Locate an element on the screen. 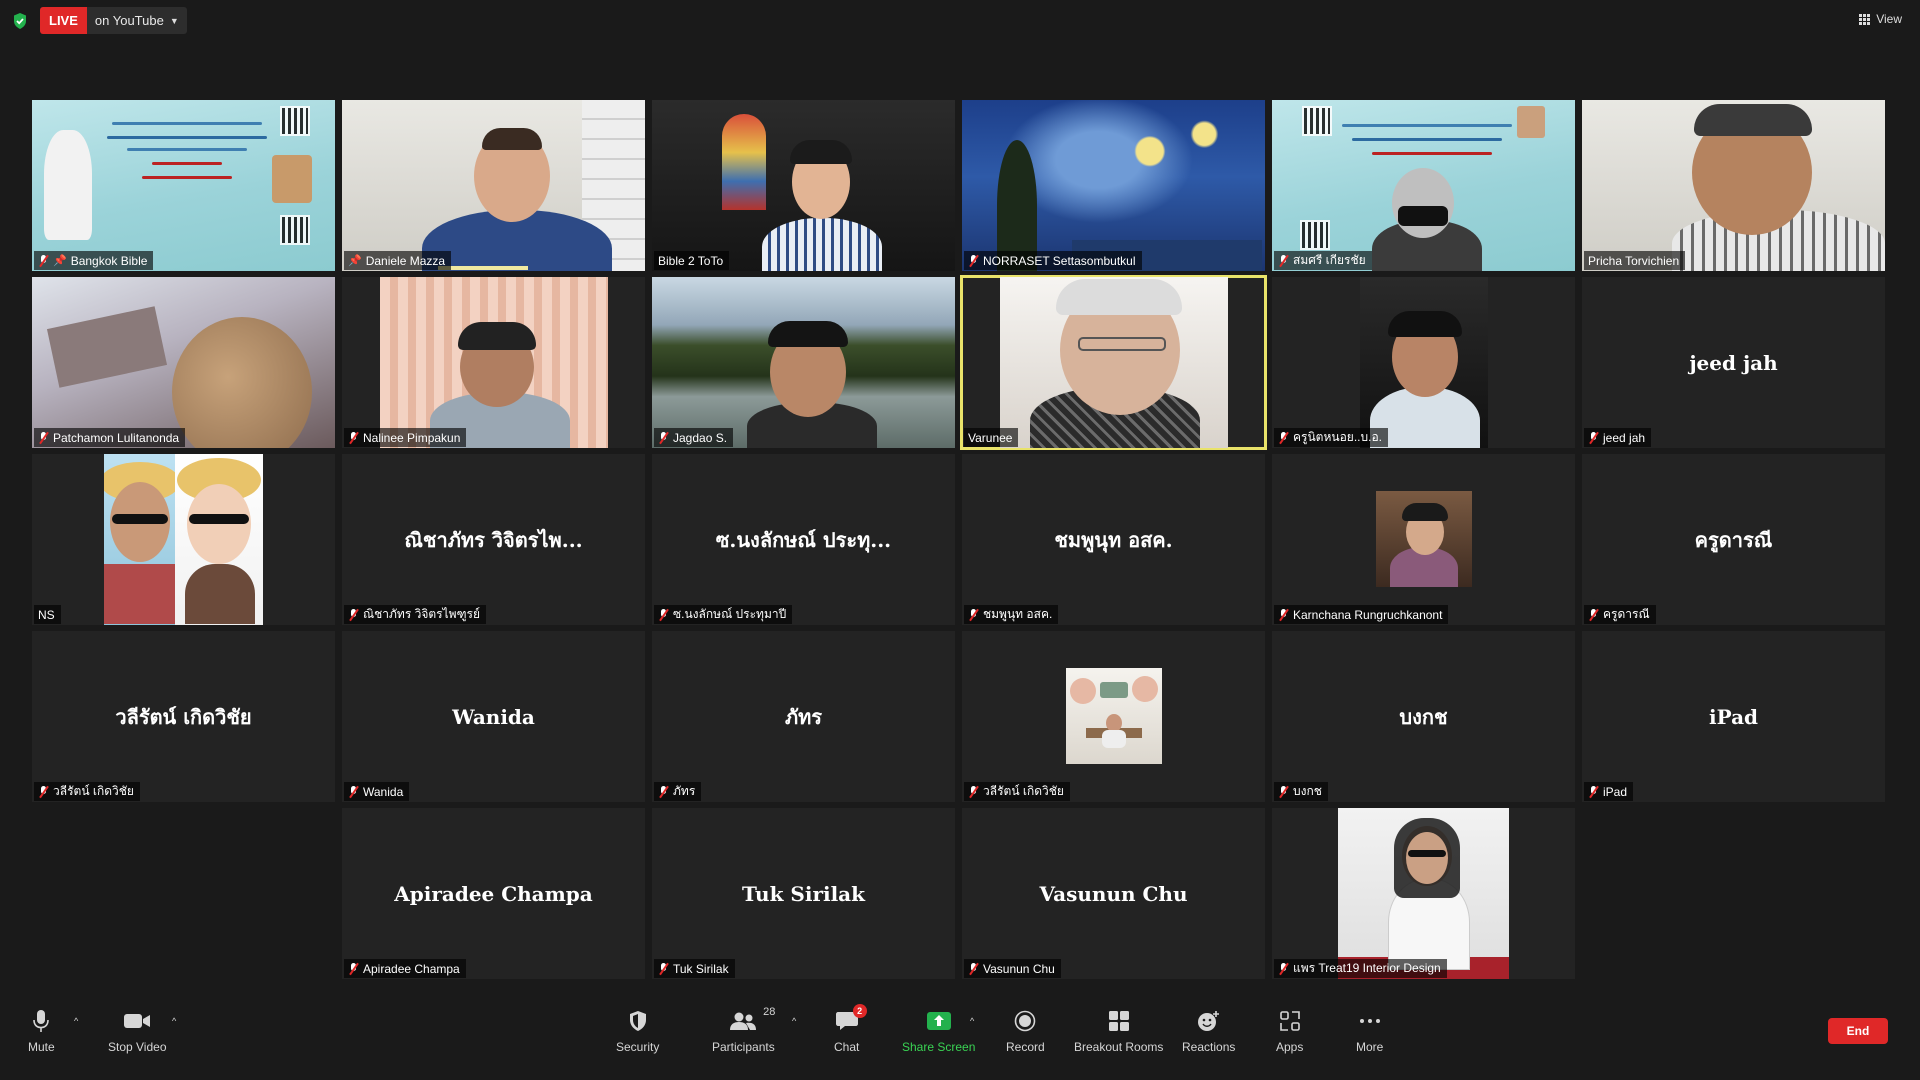 The height and width of the screenshot is (1080, 1920). participant-tile: NORRASET Settasombutkul is located at coordinates (1113, 185).